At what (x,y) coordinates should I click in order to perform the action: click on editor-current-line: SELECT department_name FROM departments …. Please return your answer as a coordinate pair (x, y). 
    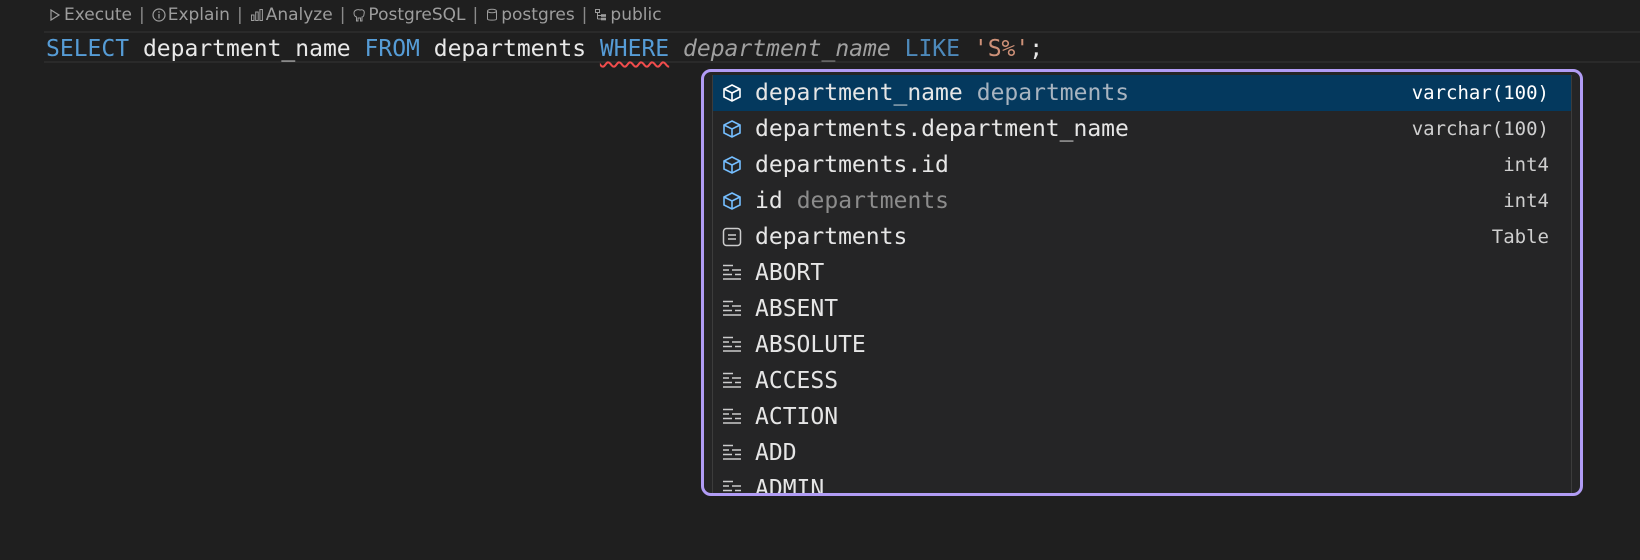
    Looking at the image, I should click on (842, 47).